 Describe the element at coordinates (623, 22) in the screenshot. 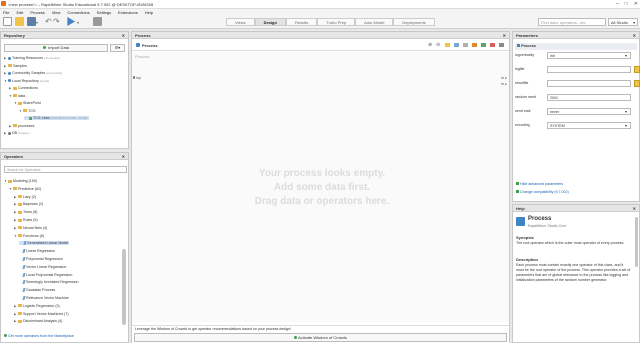

I see `studio-dropdown: All Studio ▾` at that location.